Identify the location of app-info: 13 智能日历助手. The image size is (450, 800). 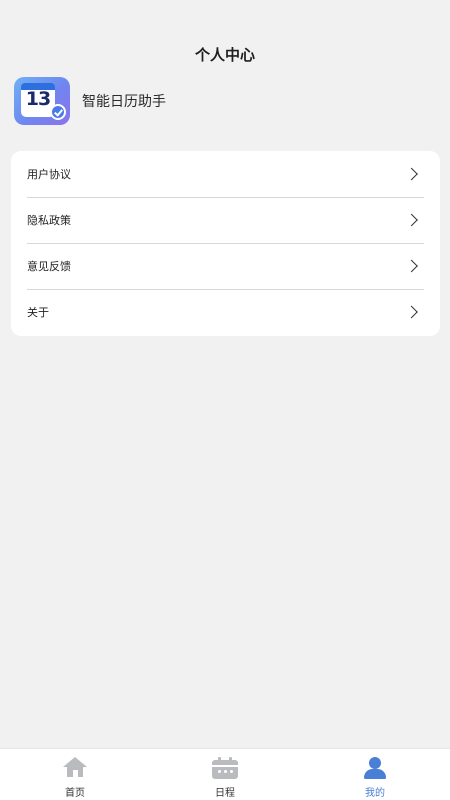
(90, 101).